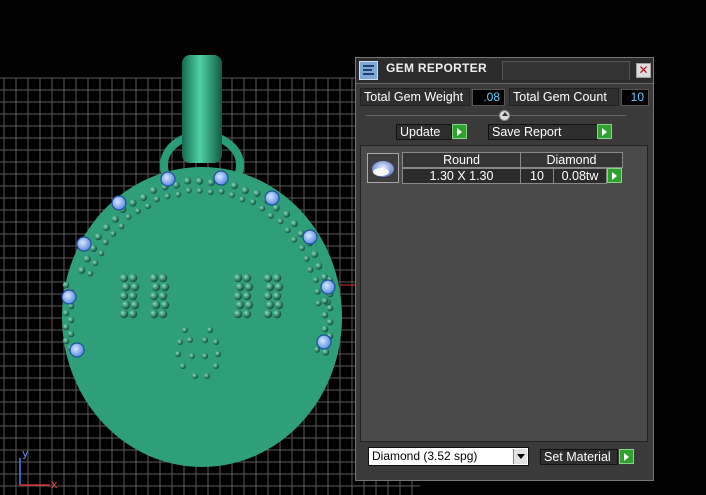 This screenshot has height=495, width=706. Describe the element at coordinates (614, 175) in the screenshot. I see `row-arrow-icon` at that location.